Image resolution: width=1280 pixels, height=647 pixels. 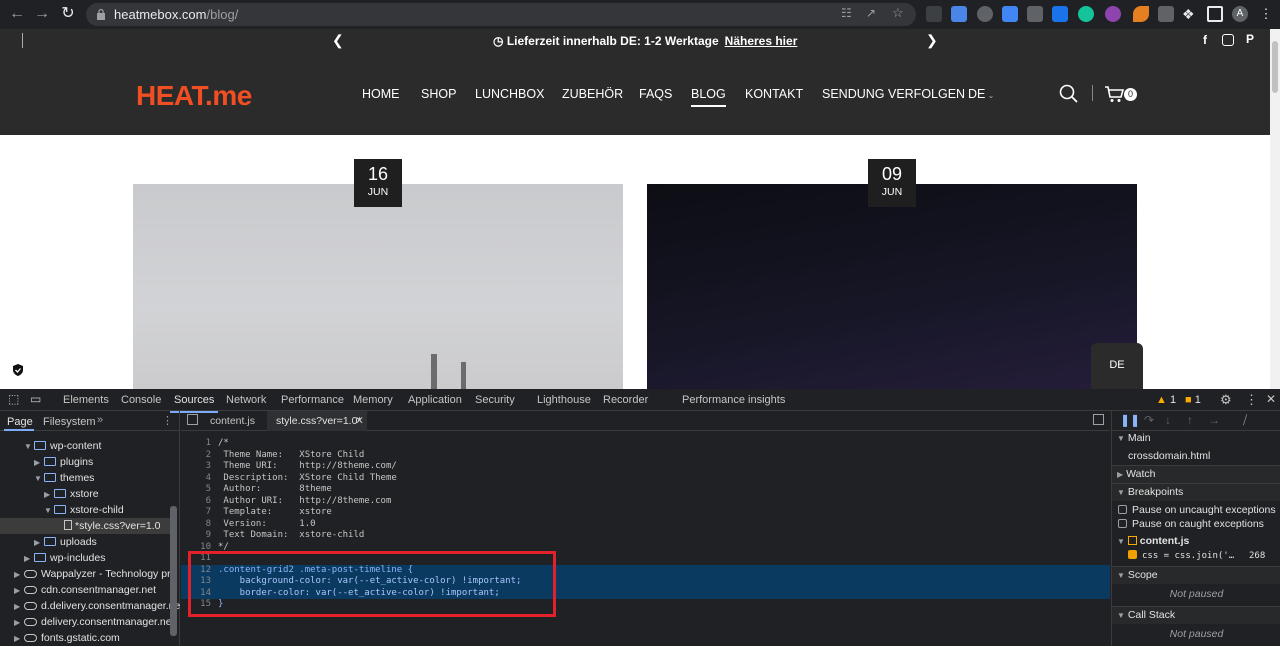 I want to click on section-scope: ▼ Scope, so click(x=1196, y=575).